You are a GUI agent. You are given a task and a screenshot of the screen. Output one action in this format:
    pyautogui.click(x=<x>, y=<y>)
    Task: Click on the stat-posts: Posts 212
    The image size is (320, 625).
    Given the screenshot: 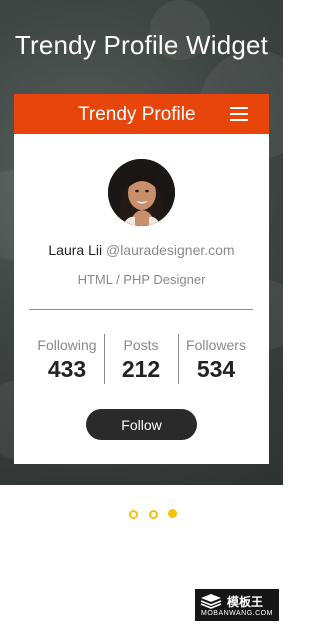 What is the action you would take?
    pyautogui.click(x=141, y=360)
    